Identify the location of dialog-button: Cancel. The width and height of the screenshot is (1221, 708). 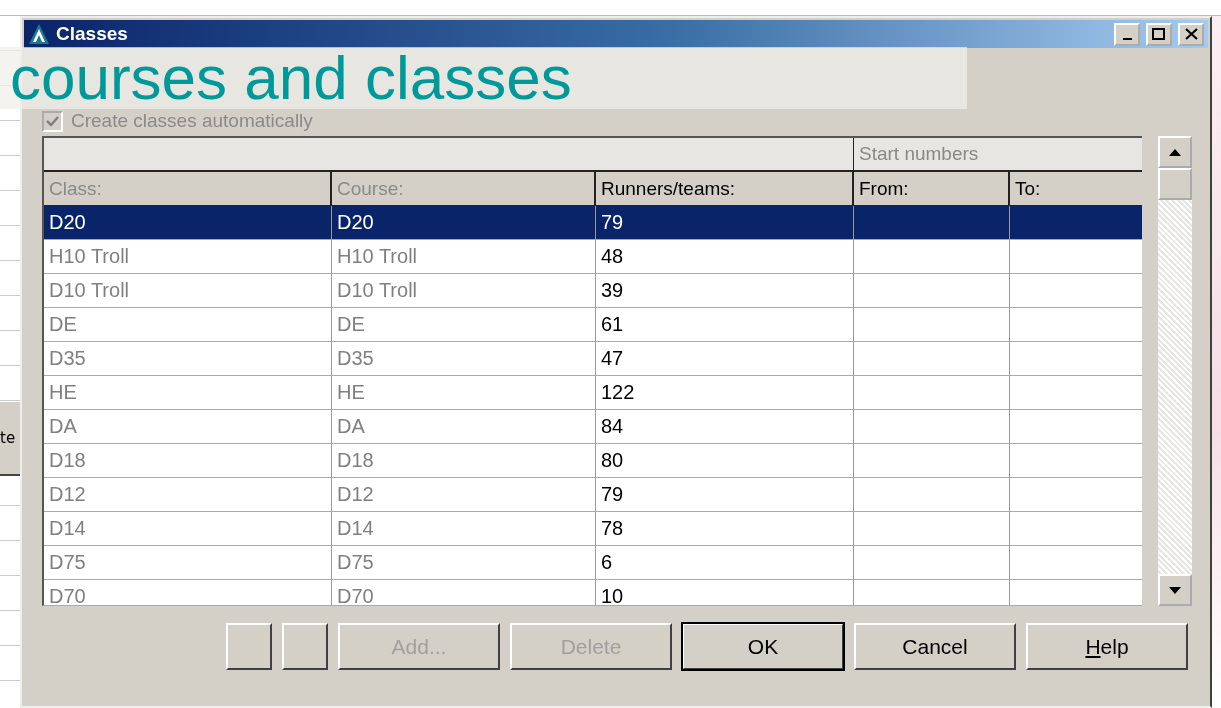
(935, 646).